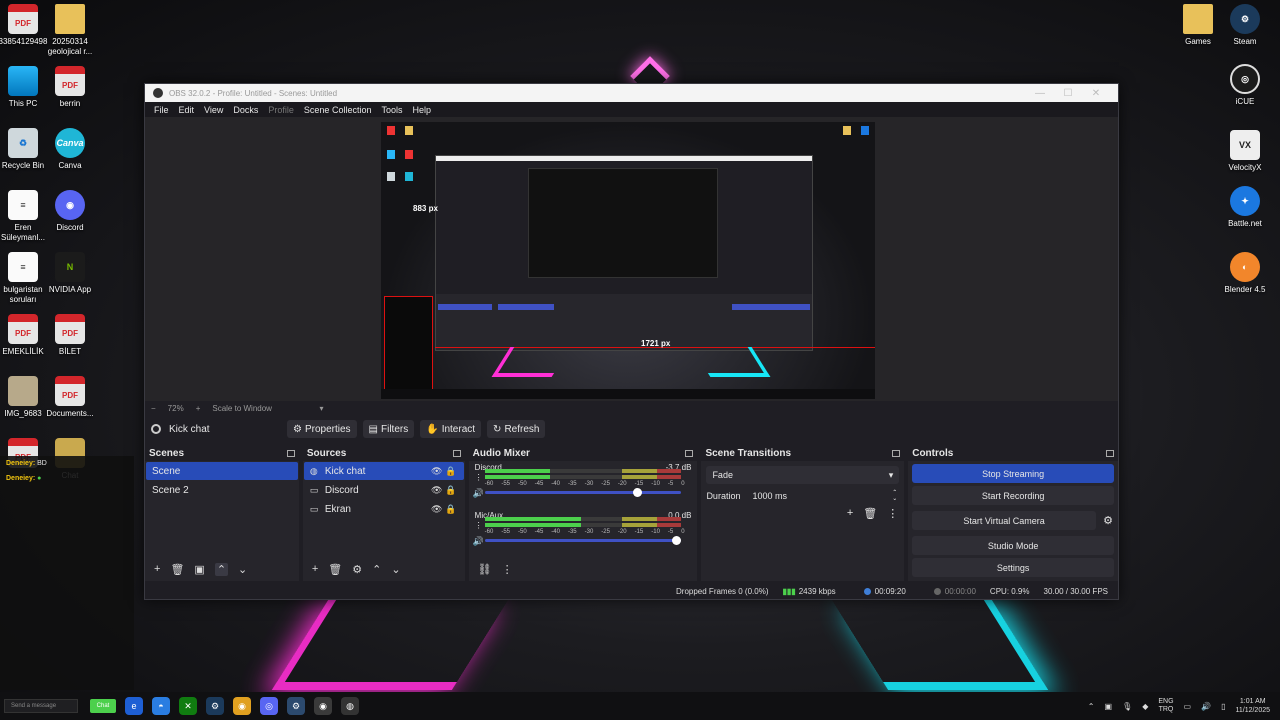 This screenshot has height=720, width=1280. Describe the element at coordinates (1245, 85) in the screenshot. I see `desktop-icon: ◎ iCUE` at that location.